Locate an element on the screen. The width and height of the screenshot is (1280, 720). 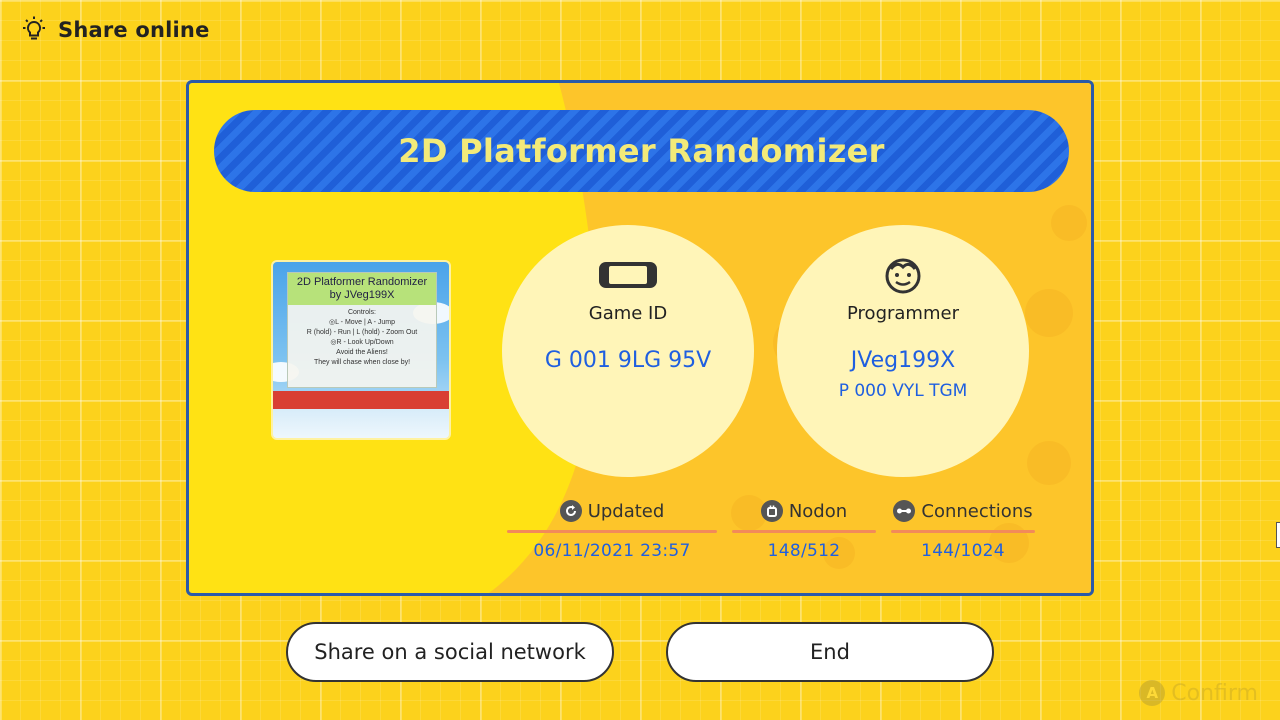
programmer-id: P 000 VYL TGM is located at coordinates (903, 391).